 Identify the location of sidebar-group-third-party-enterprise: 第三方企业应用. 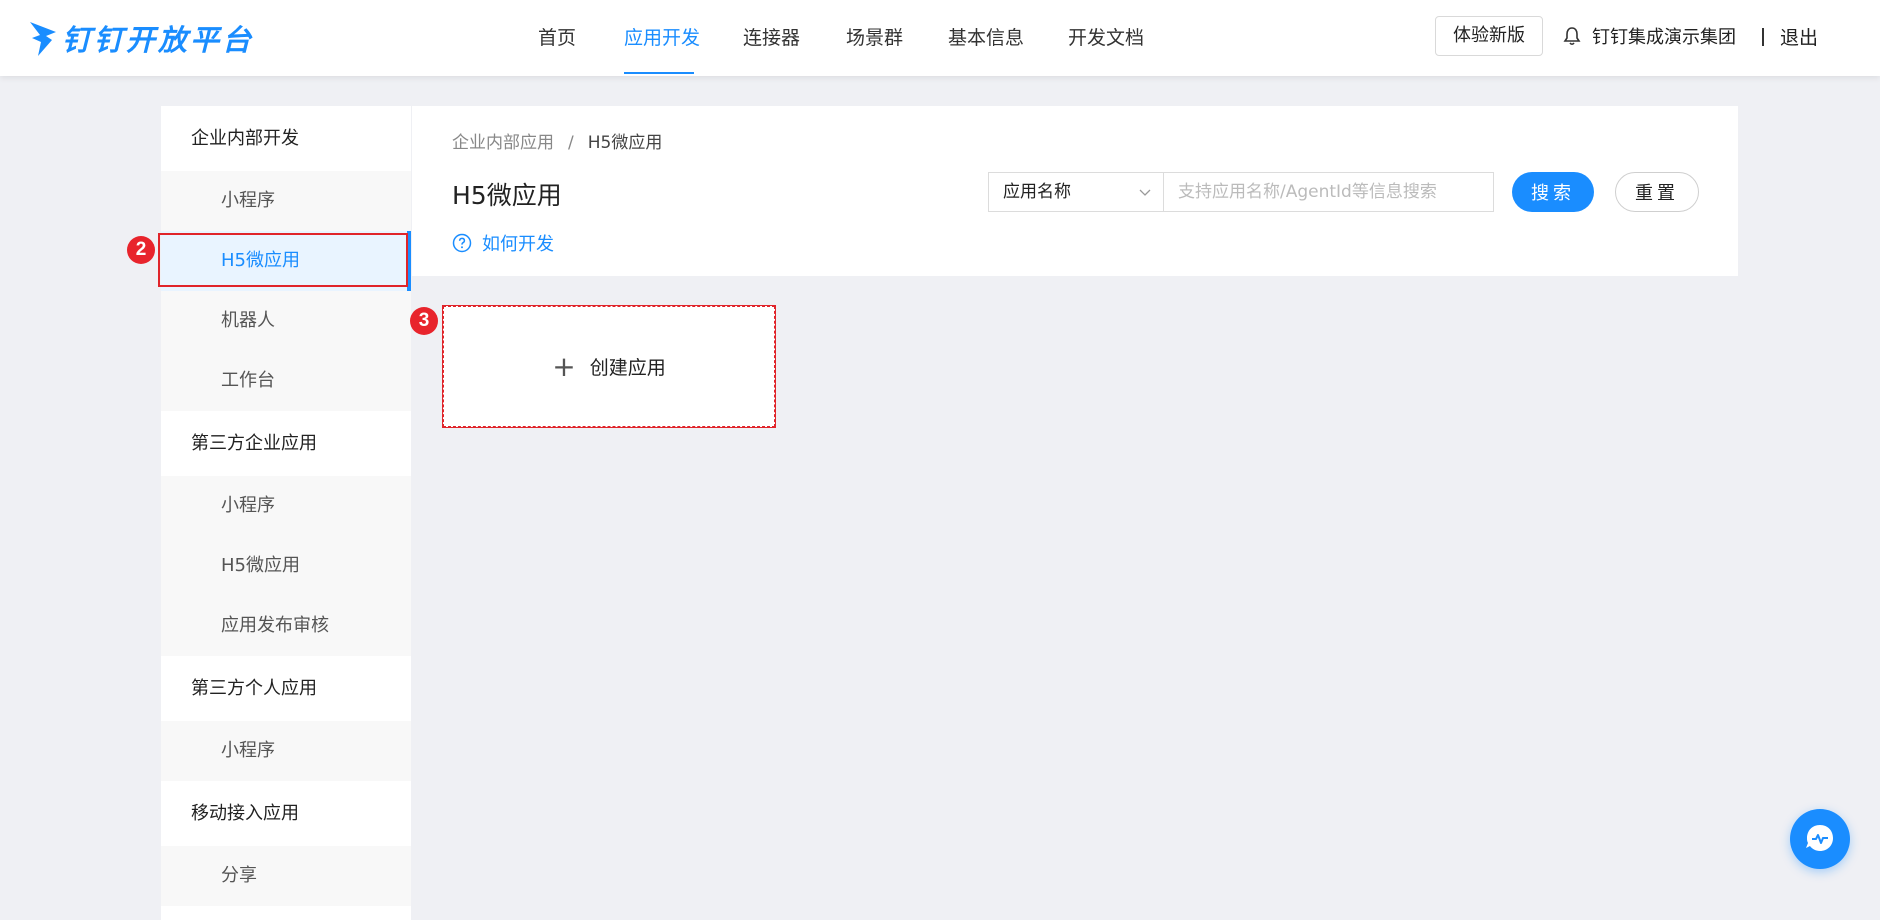
(286, 443).